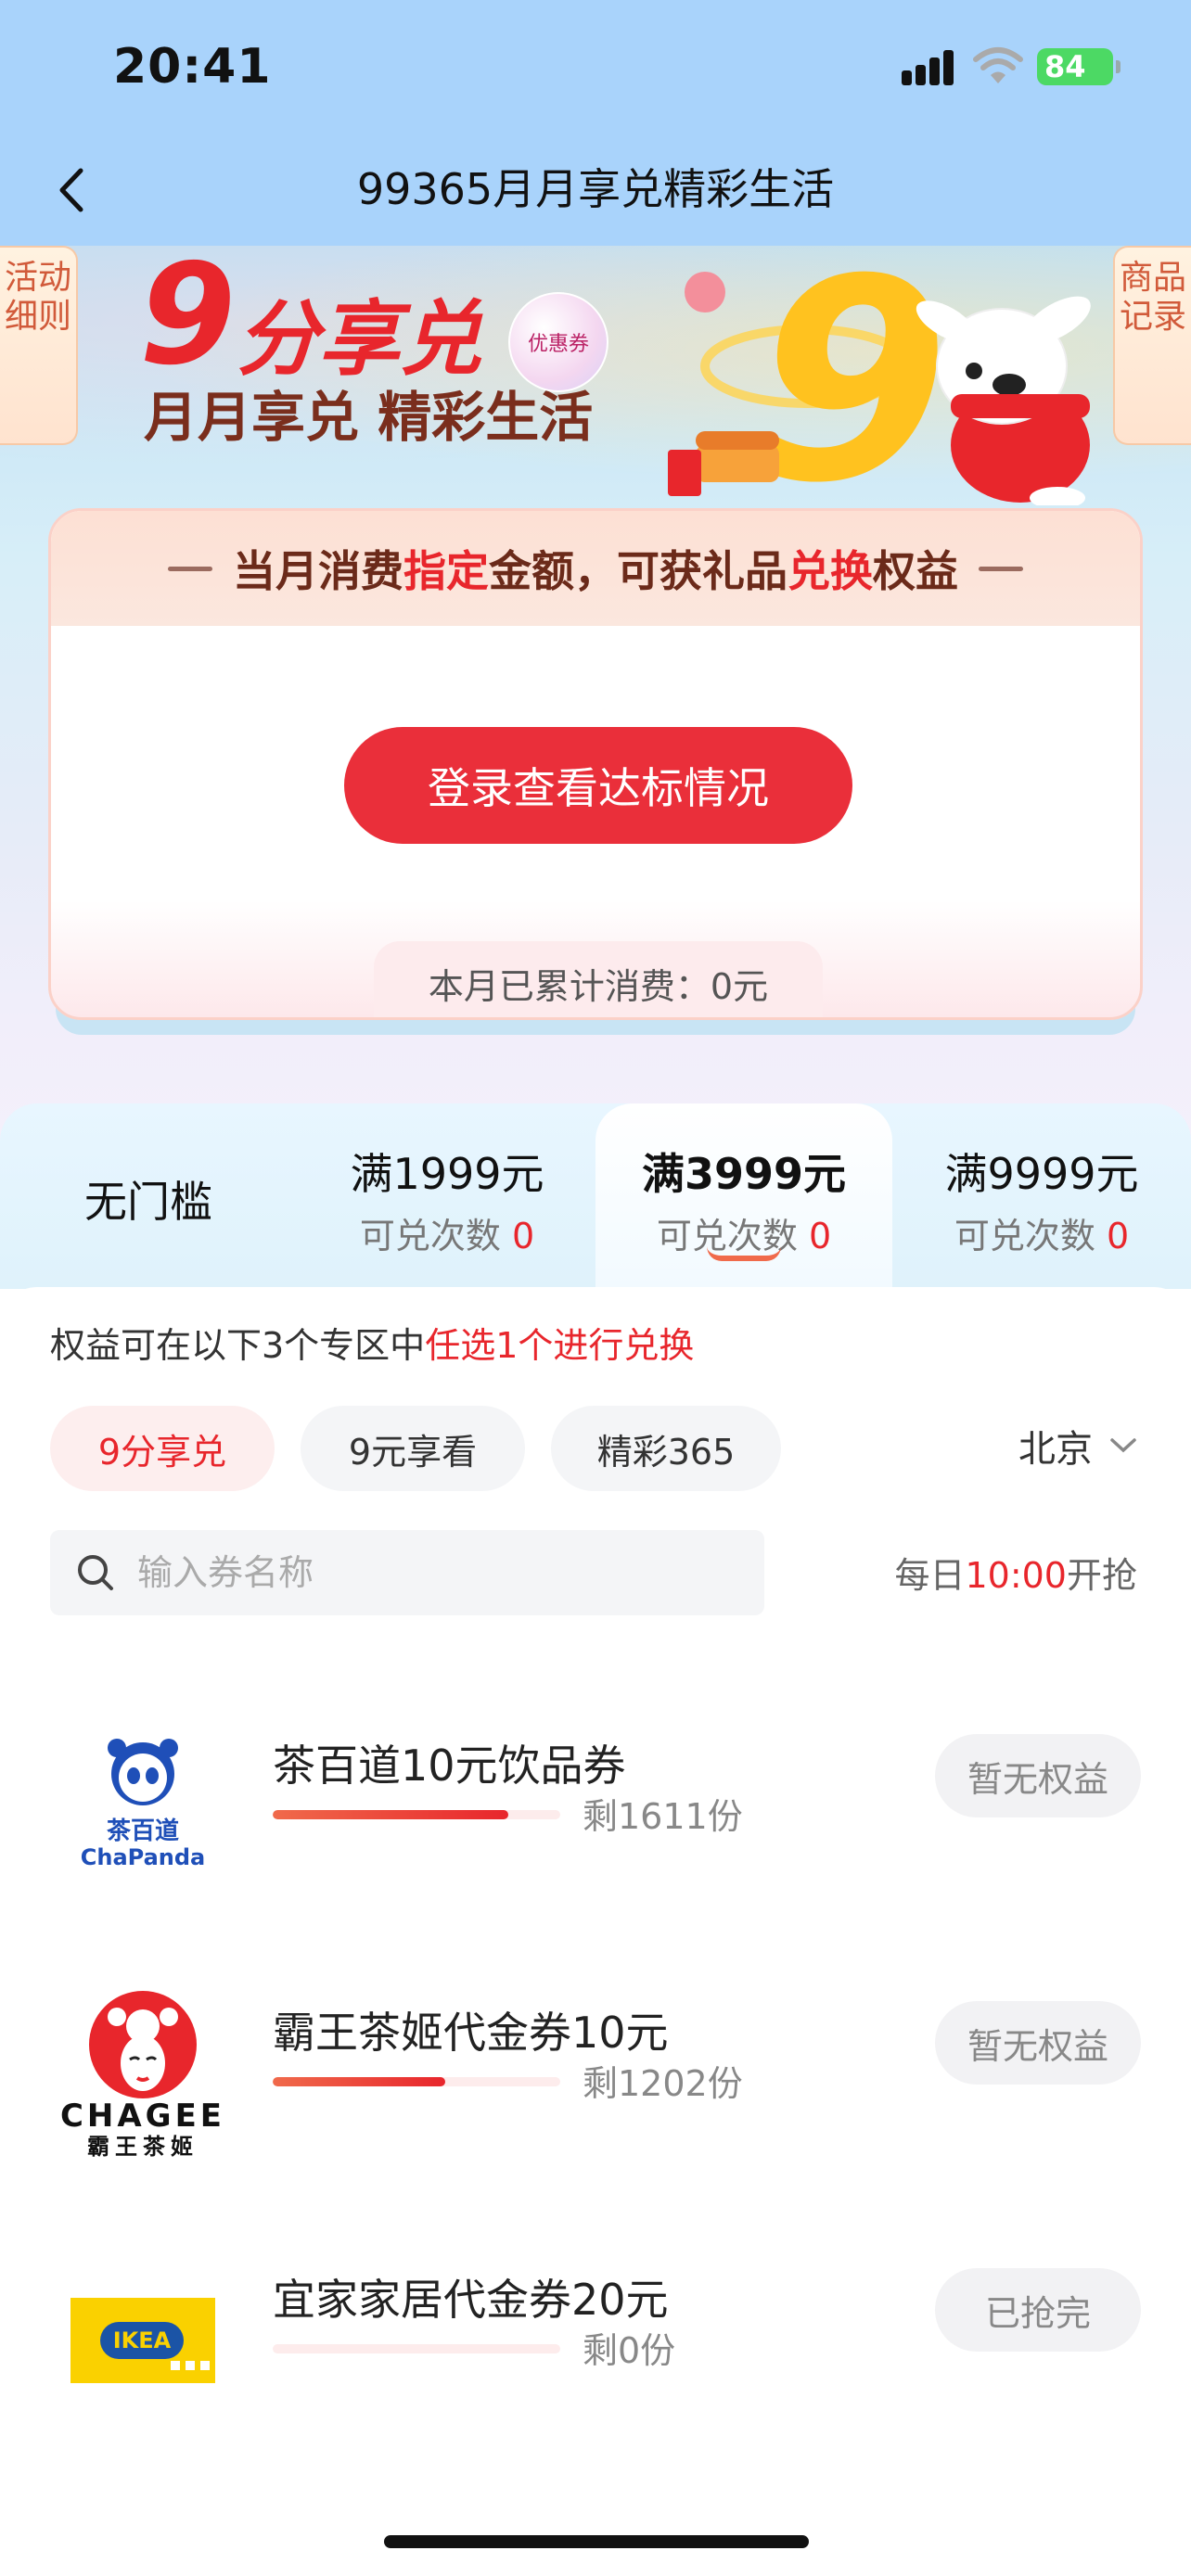  I want to click on chapanda-logo: 茶百道 ChaPanda, so click(143, 1806).